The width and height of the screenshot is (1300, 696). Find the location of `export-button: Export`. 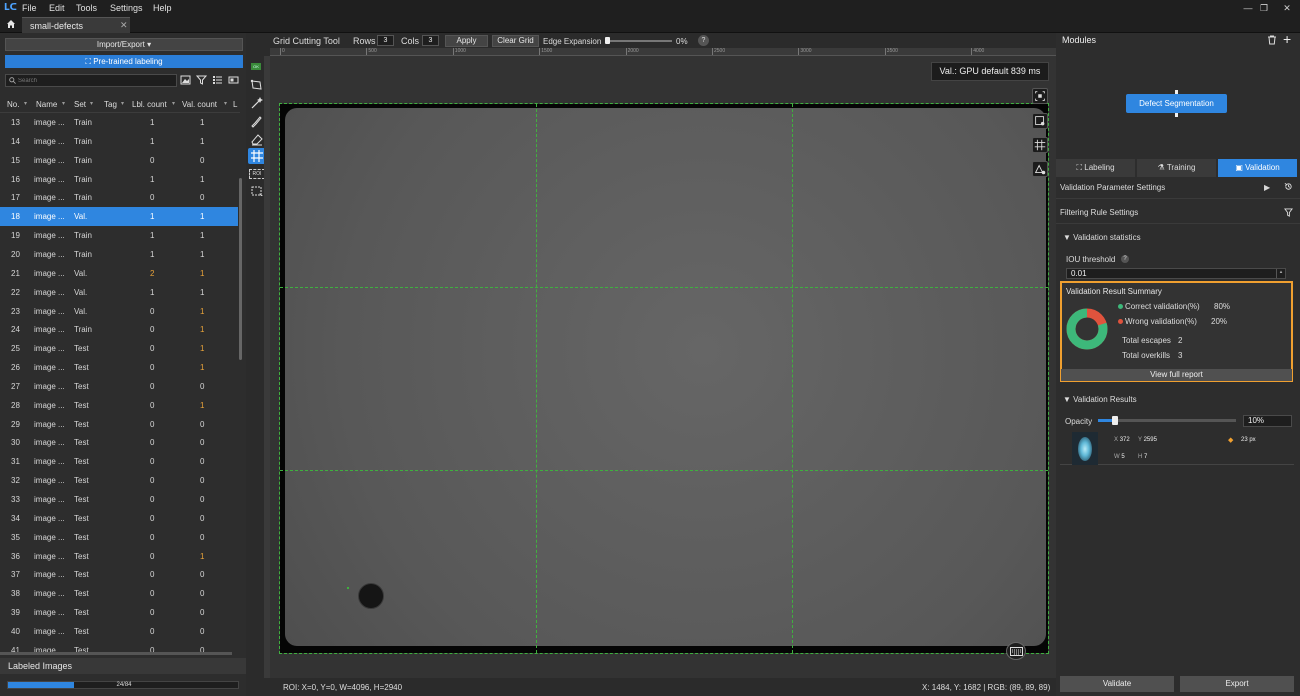

export-button: Export is located at coordinates (1237, 684).